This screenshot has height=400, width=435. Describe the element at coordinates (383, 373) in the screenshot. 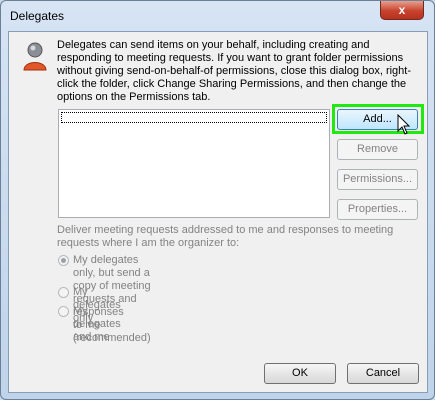

I see `cancel-button: Cancel` at that location.